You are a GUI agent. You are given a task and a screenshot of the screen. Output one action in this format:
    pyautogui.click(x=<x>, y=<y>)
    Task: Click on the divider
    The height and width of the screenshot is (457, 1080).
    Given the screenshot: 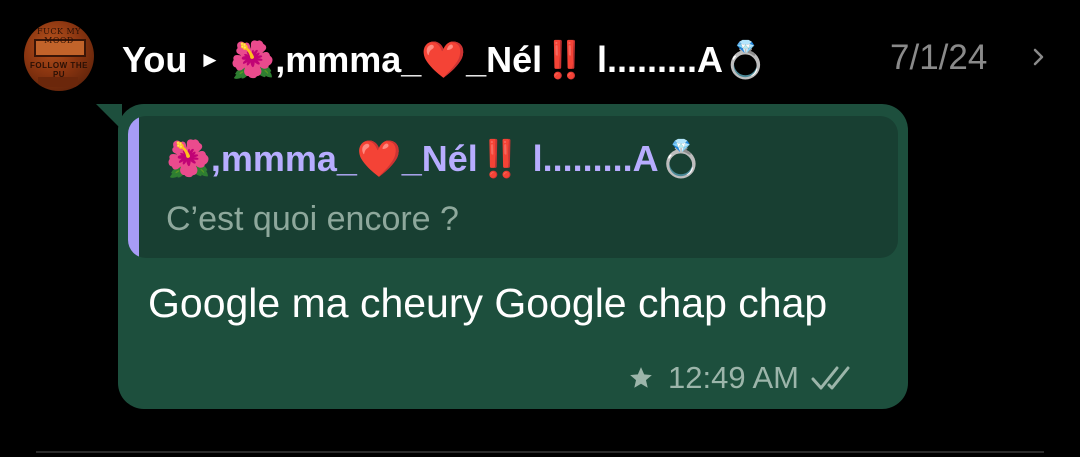 What is the action you would take?
    pyautogui.click(x=540, y=452)
    